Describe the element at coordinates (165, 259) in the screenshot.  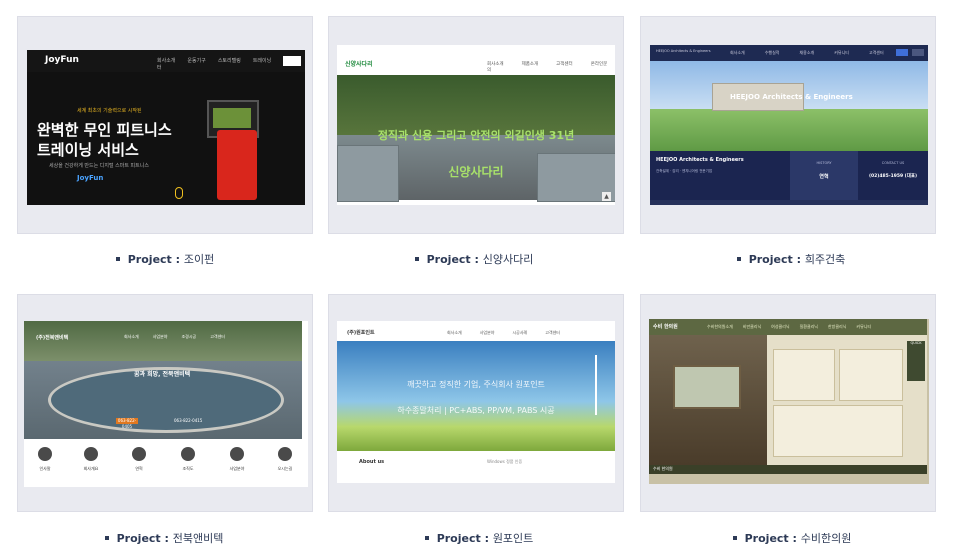
I see `project-caption: Project : 조이펀` at that location.